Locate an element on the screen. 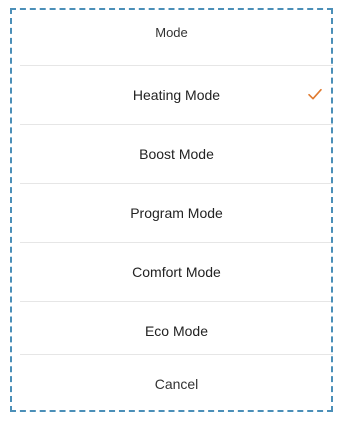 The width and height of the screenshot is (341, 423). option-label: Heating Mode is located at coordinates (176, 95).